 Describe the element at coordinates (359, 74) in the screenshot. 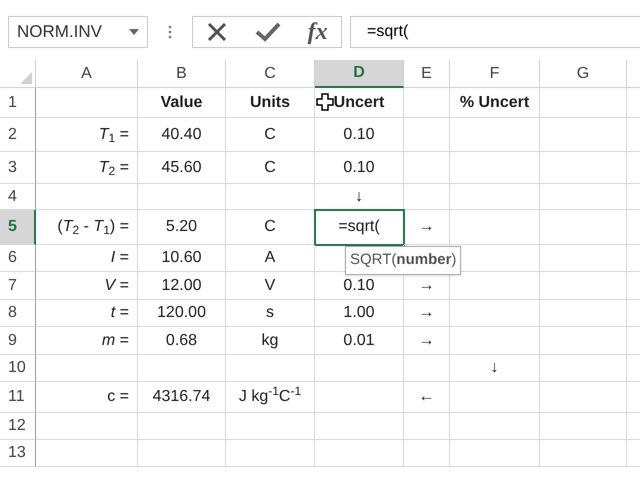

I see `column-header: D` at that location.